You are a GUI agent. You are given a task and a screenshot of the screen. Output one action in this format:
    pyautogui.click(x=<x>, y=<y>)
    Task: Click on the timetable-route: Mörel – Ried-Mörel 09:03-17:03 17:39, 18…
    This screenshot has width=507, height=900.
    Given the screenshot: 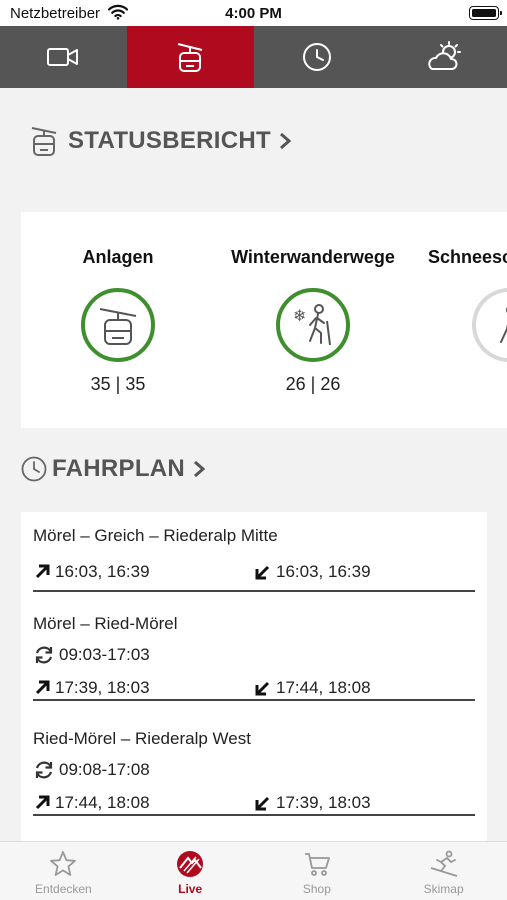 What is the action you would take?
    pyautogui.click(x=254, y=657)
    